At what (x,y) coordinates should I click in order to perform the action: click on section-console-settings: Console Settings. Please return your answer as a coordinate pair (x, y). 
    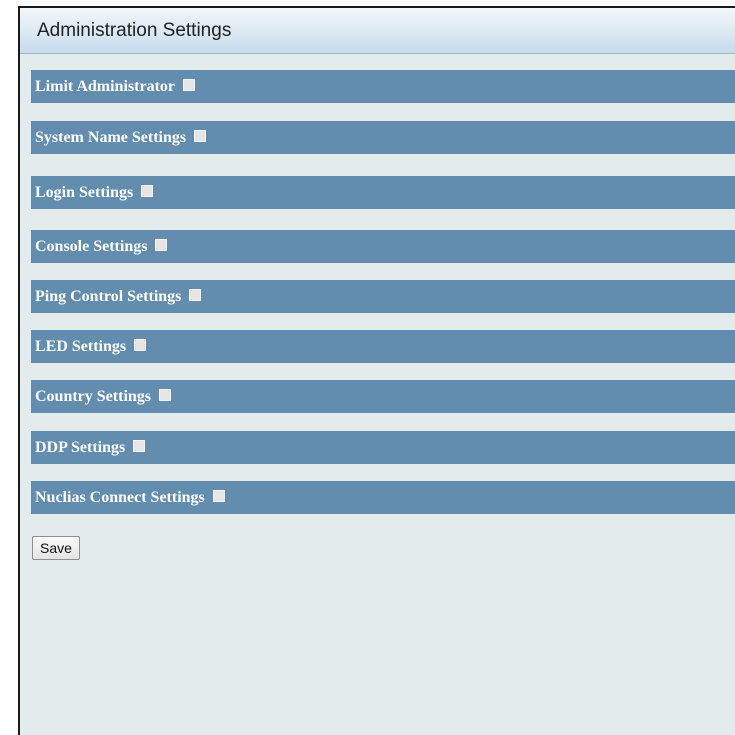
    Looking at the image, I should click on (383, 246).